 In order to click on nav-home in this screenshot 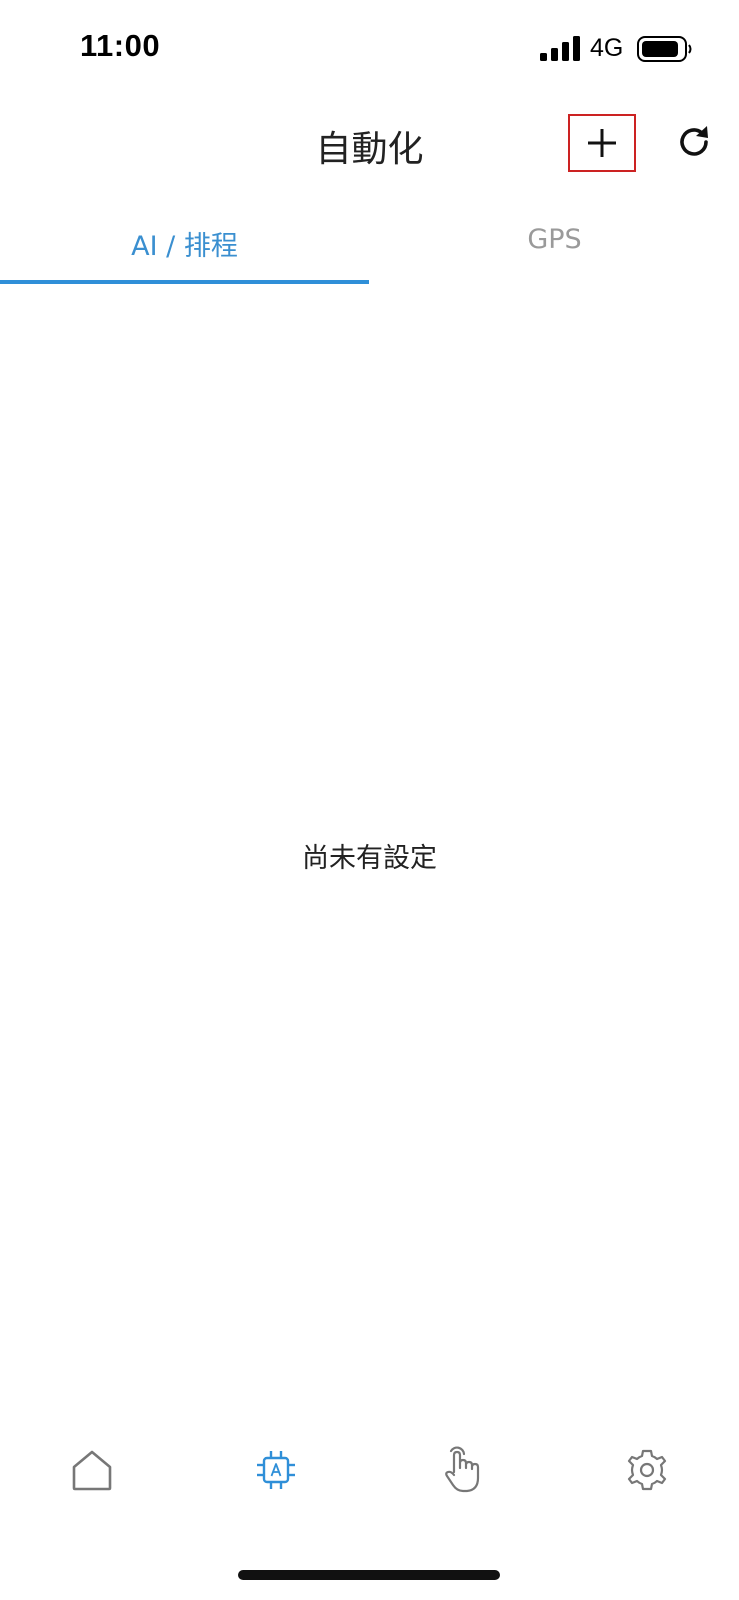, I will do `click(92, 1470)`.